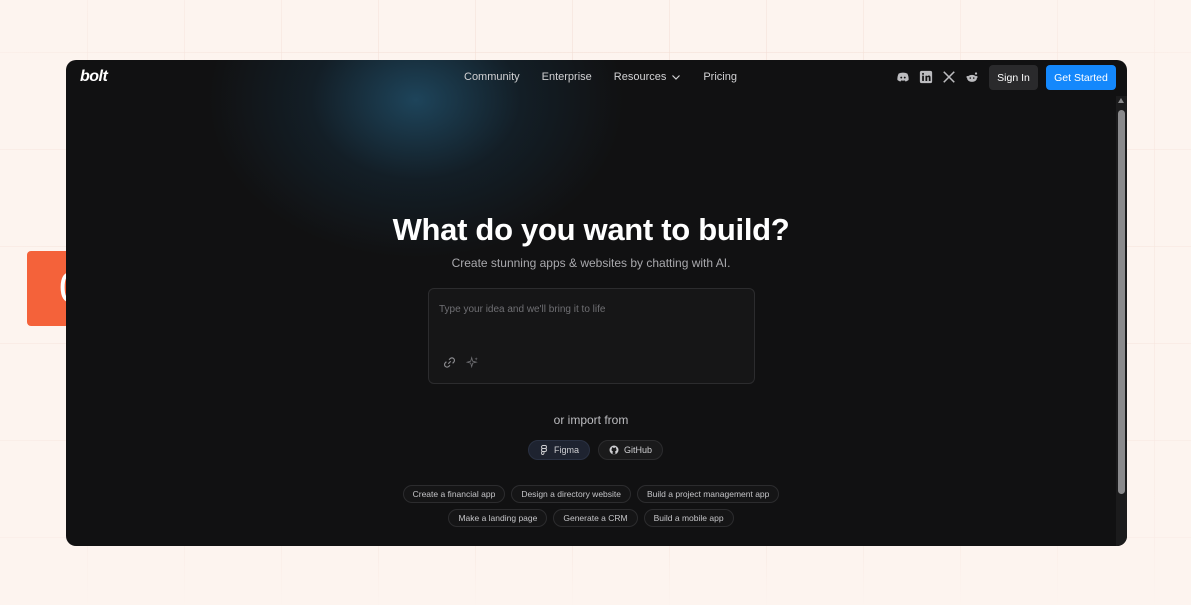  What do you see at coordinates (454, 494) in the screenshot?
I see `suggestion-chip: Create a financial app` at bounding box center [454, 494].